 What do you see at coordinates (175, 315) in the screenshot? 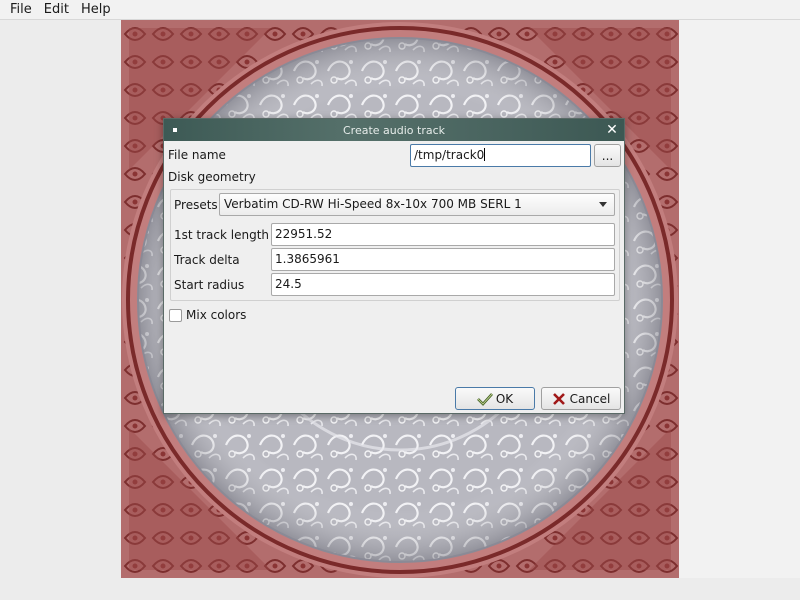
I see `mix-colors-checkbox` at bounding box center [175, 315].